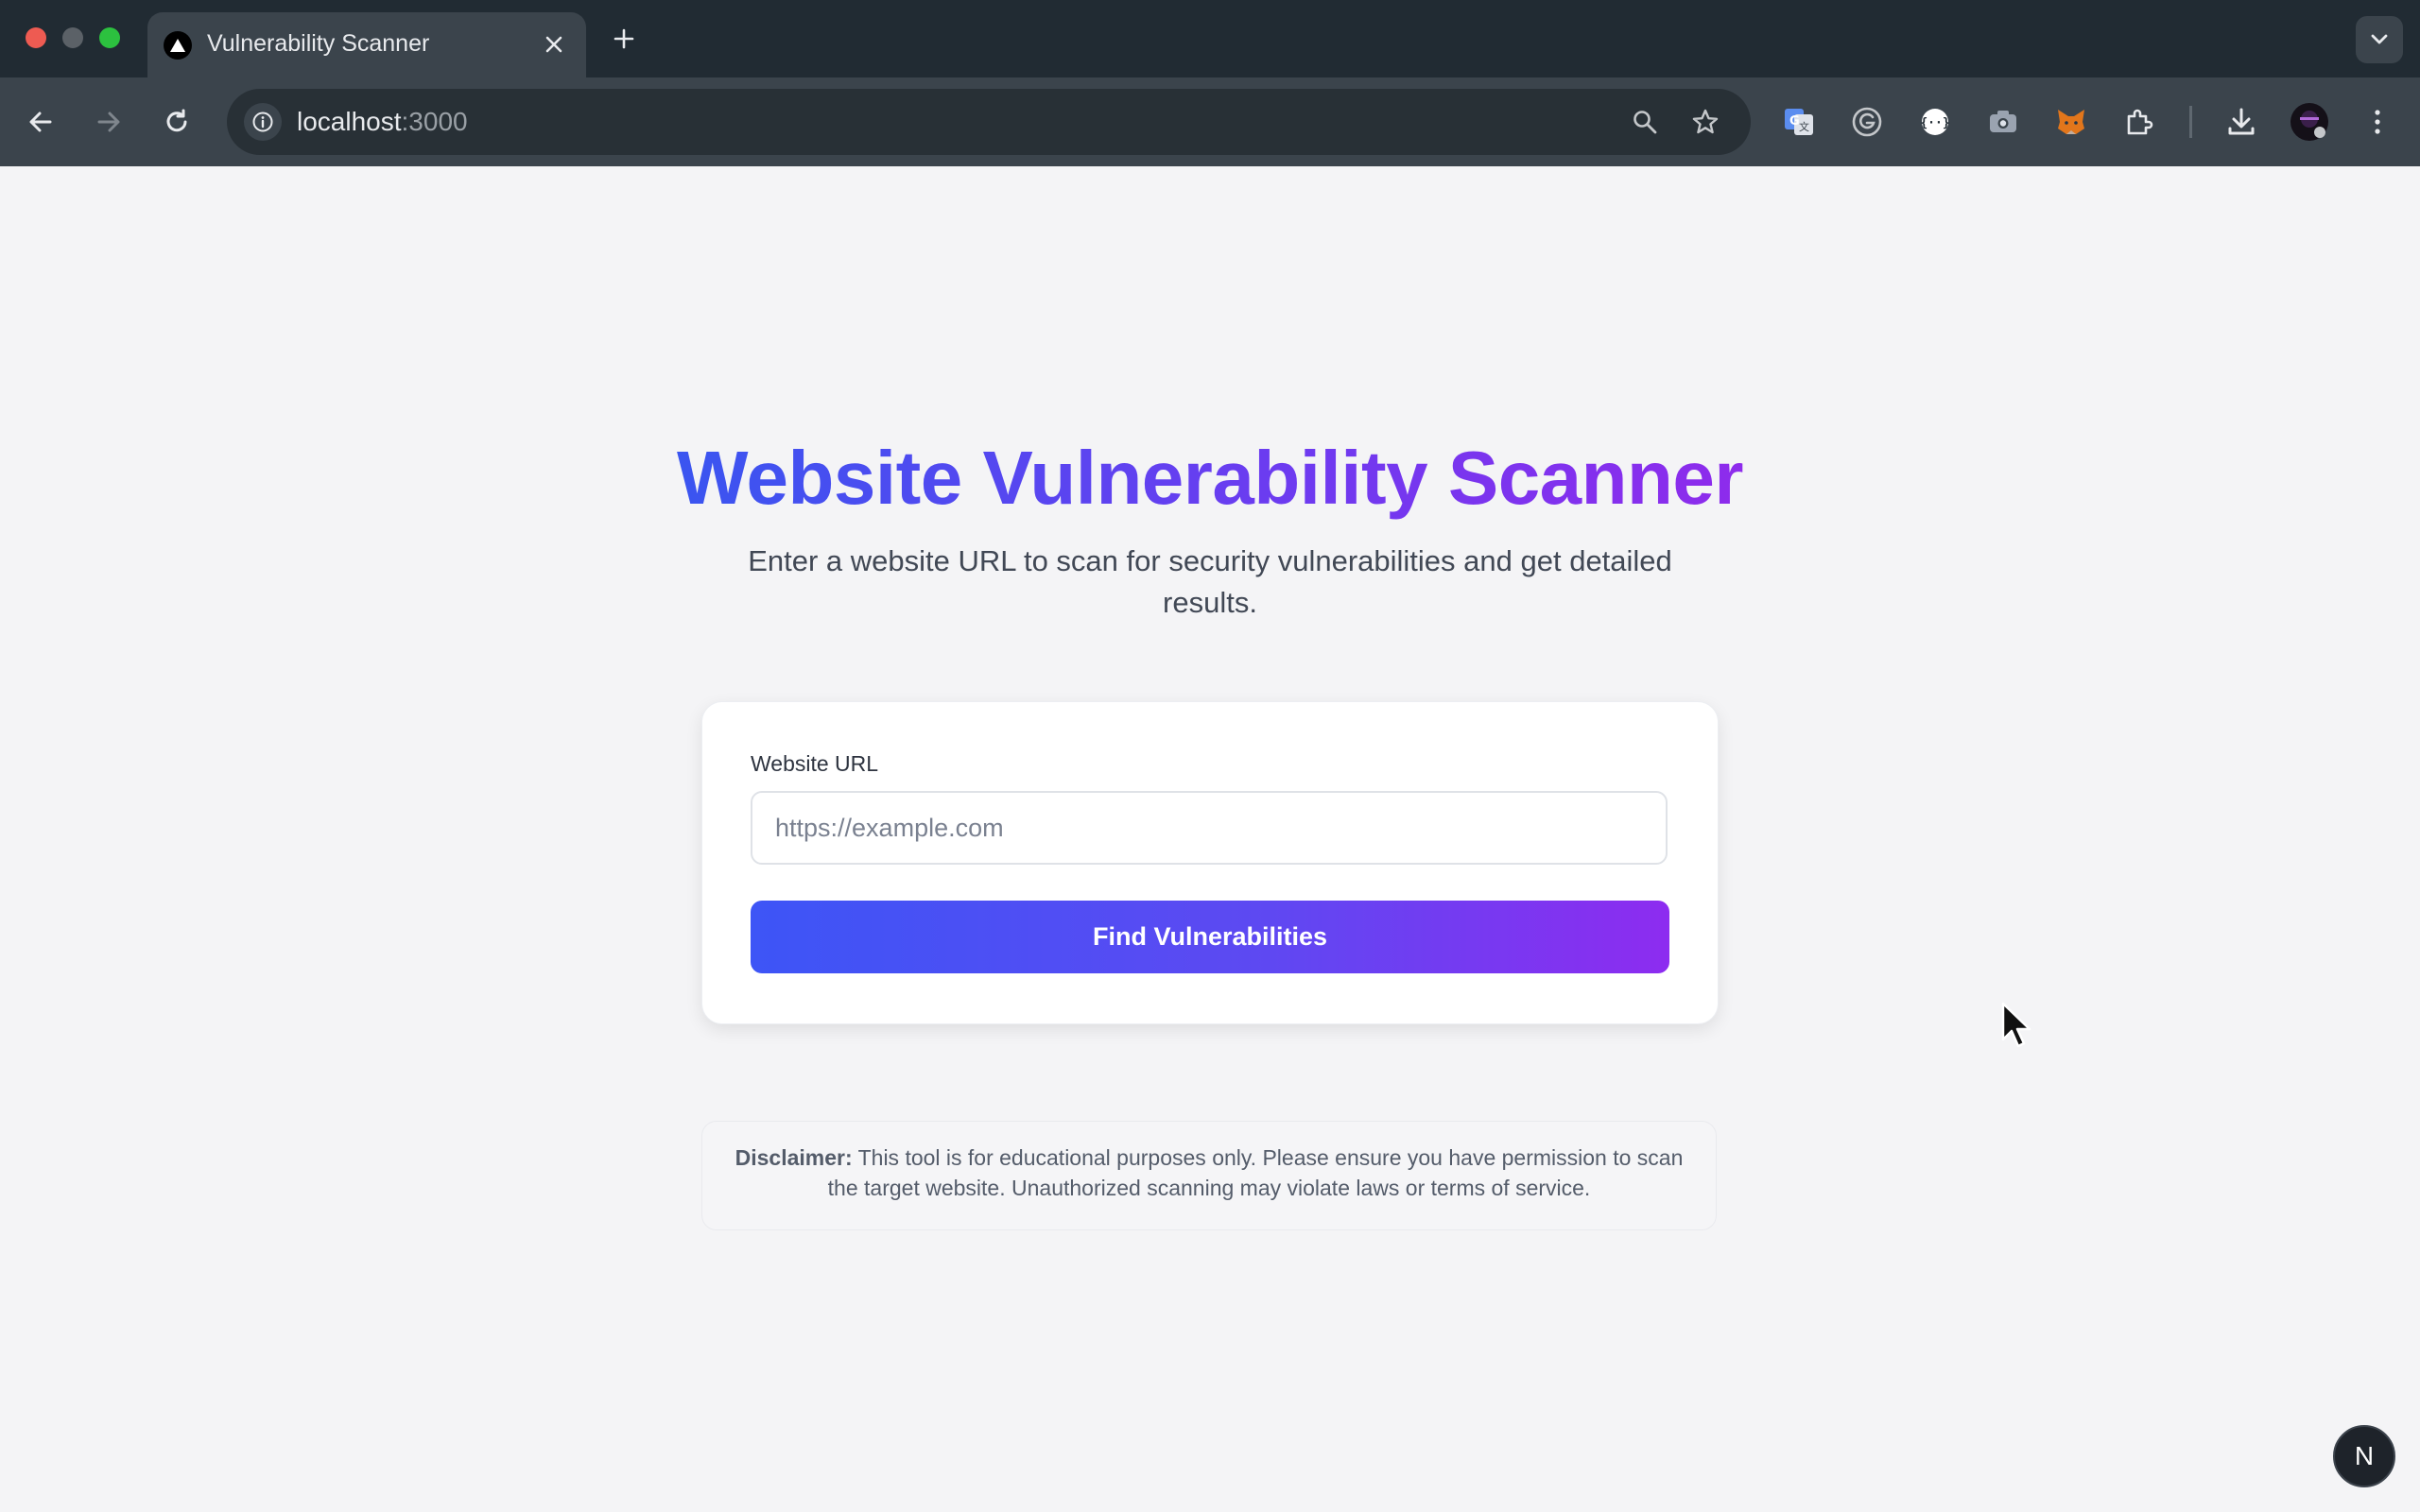 The height and width of the screenshot is (1512, 2420). What do you see at coordinates (1210, 937) in the screenshot?
I see `find-vulnerabilities-button: Find Vulnerabilities` at bounding box center [1210, 937].